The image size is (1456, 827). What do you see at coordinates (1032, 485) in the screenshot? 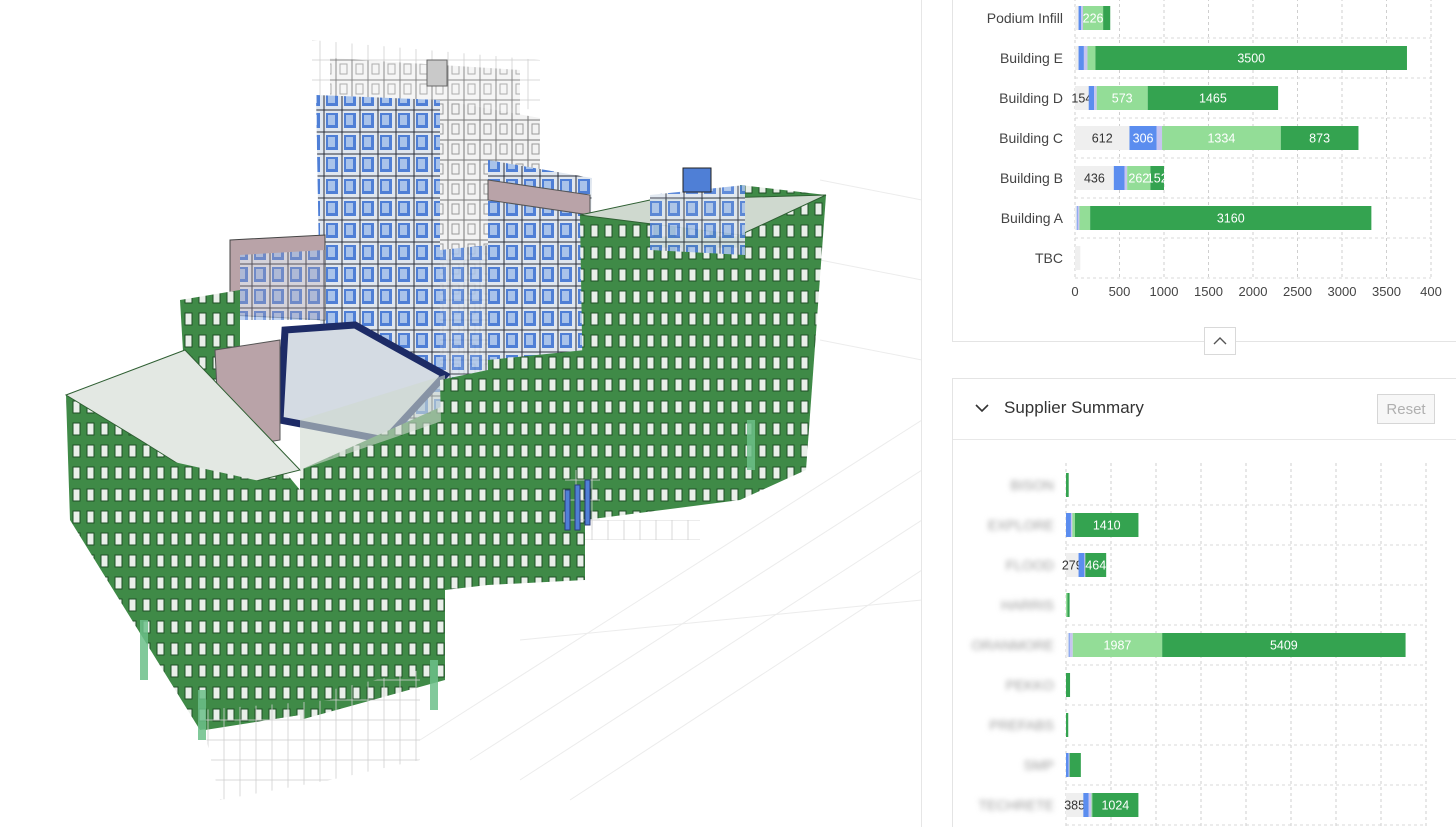
I see `category-label: BISON` at bounding box center [1032, 485].